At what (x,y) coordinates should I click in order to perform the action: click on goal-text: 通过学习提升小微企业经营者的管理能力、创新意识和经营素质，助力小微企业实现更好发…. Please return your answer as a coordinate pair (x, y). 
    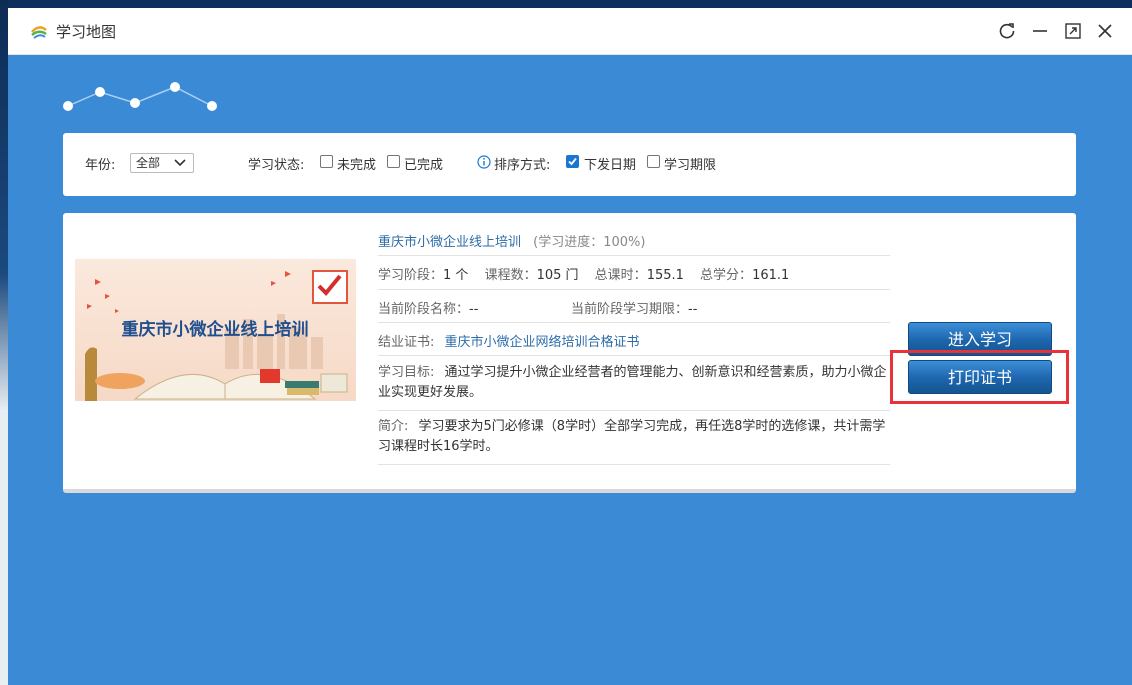
    Looking at the image, I should click on (632, 382).